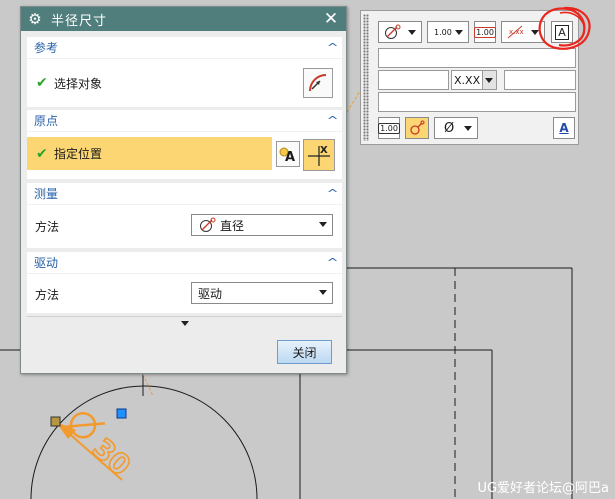  Describe the element at coordinates (467, 80) in the screenshot. I see `tolerance-format-value: X.XX` at that location.